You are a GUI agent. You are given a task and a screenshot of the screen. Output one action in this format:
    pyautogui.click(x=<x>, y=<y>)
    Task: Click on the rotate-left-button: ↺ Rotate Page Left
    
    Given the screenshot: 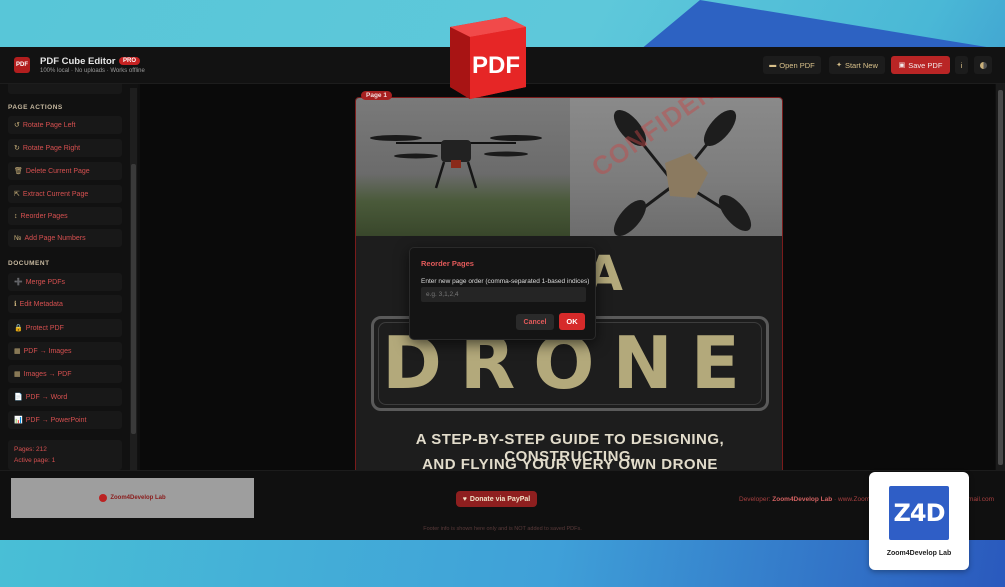 What is the action you would take?
    pyautogui.click(x=65, y=125)
    